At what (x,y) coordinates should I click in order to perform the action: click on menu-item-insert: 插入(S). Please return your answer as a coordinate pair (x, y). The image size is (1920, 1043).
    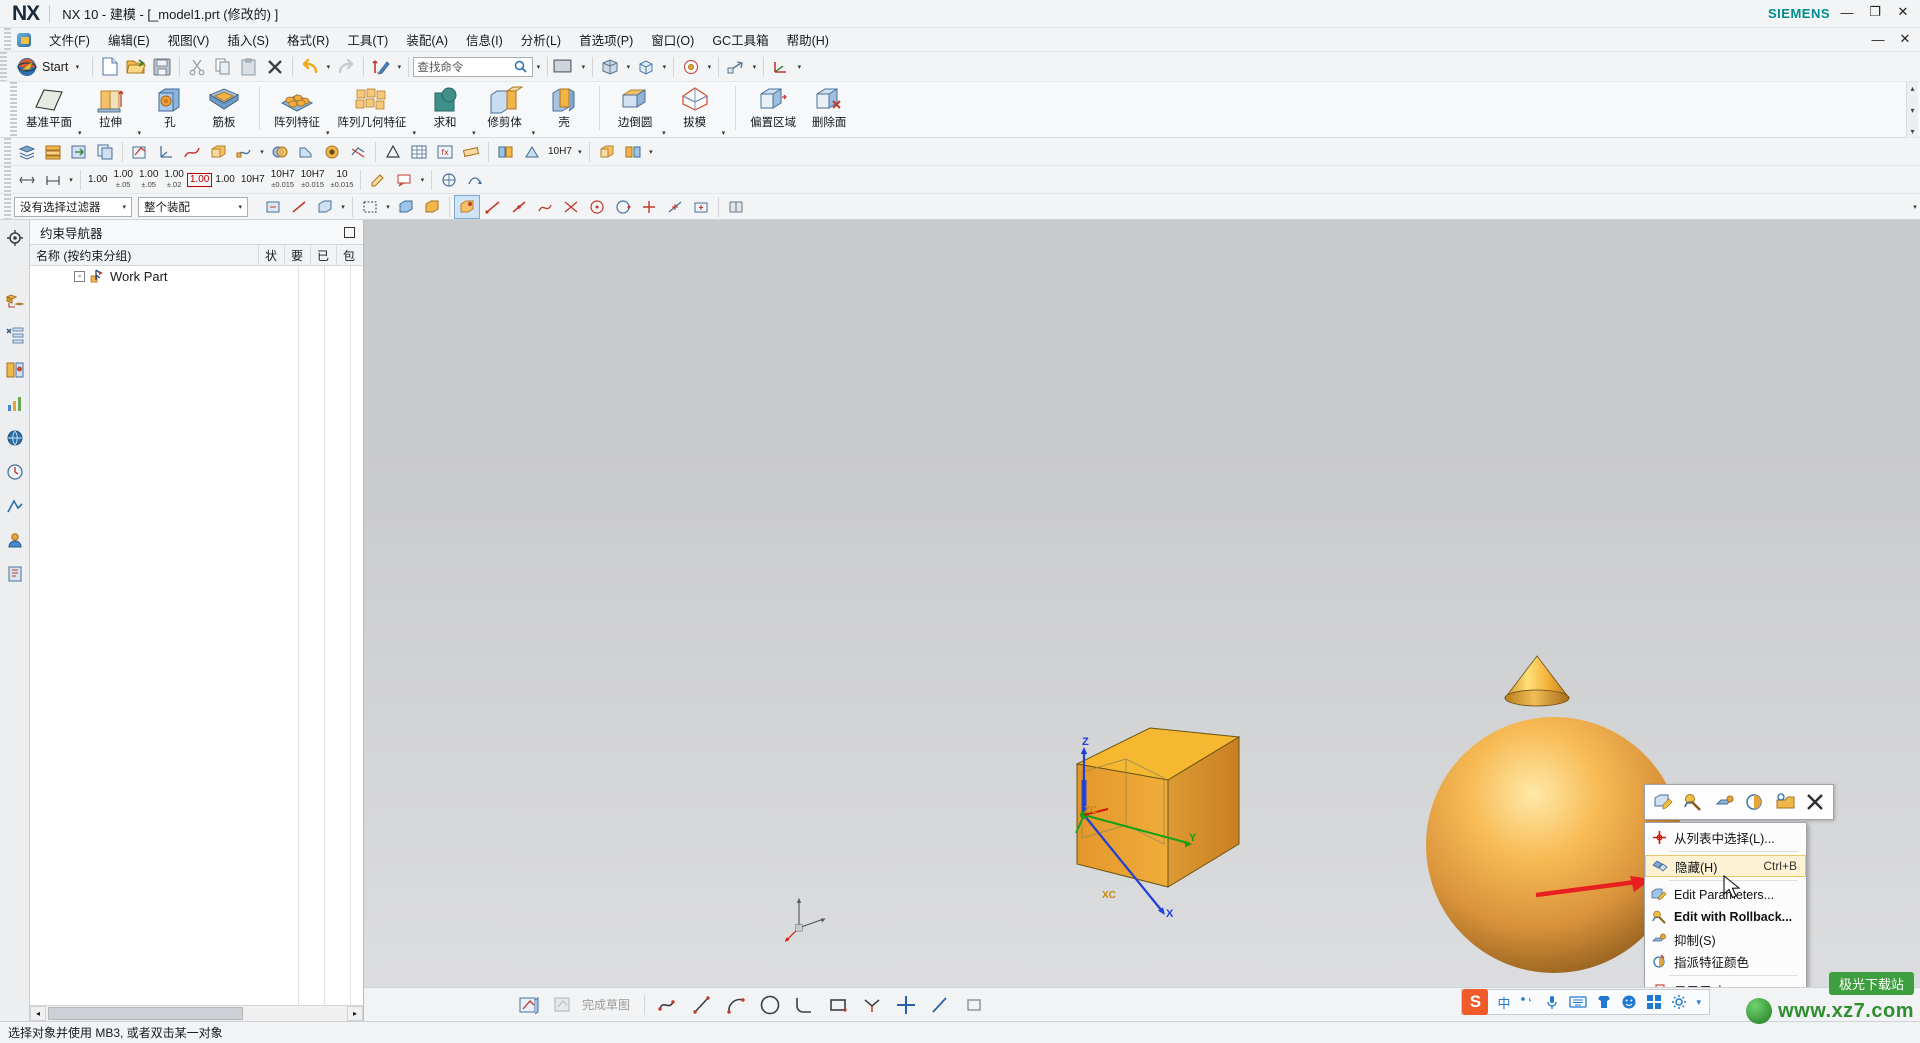
    Looking at the image, I should click on (248, 39).